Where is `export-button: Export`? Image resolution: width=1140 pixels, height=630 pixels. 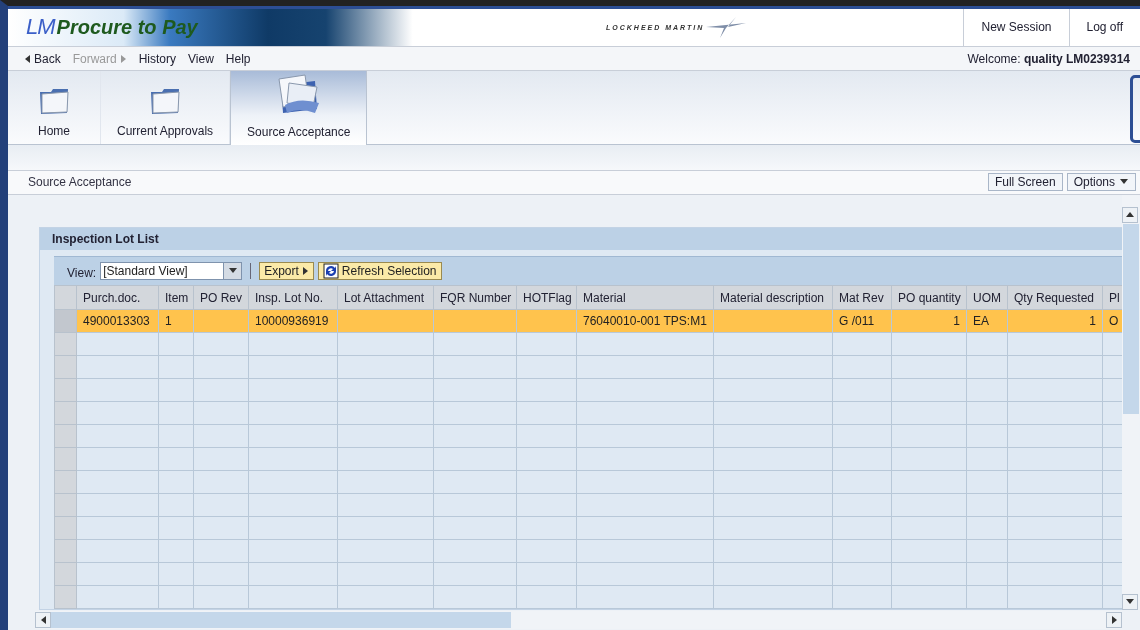
export-button: Export is located at coordinates (286, 271).